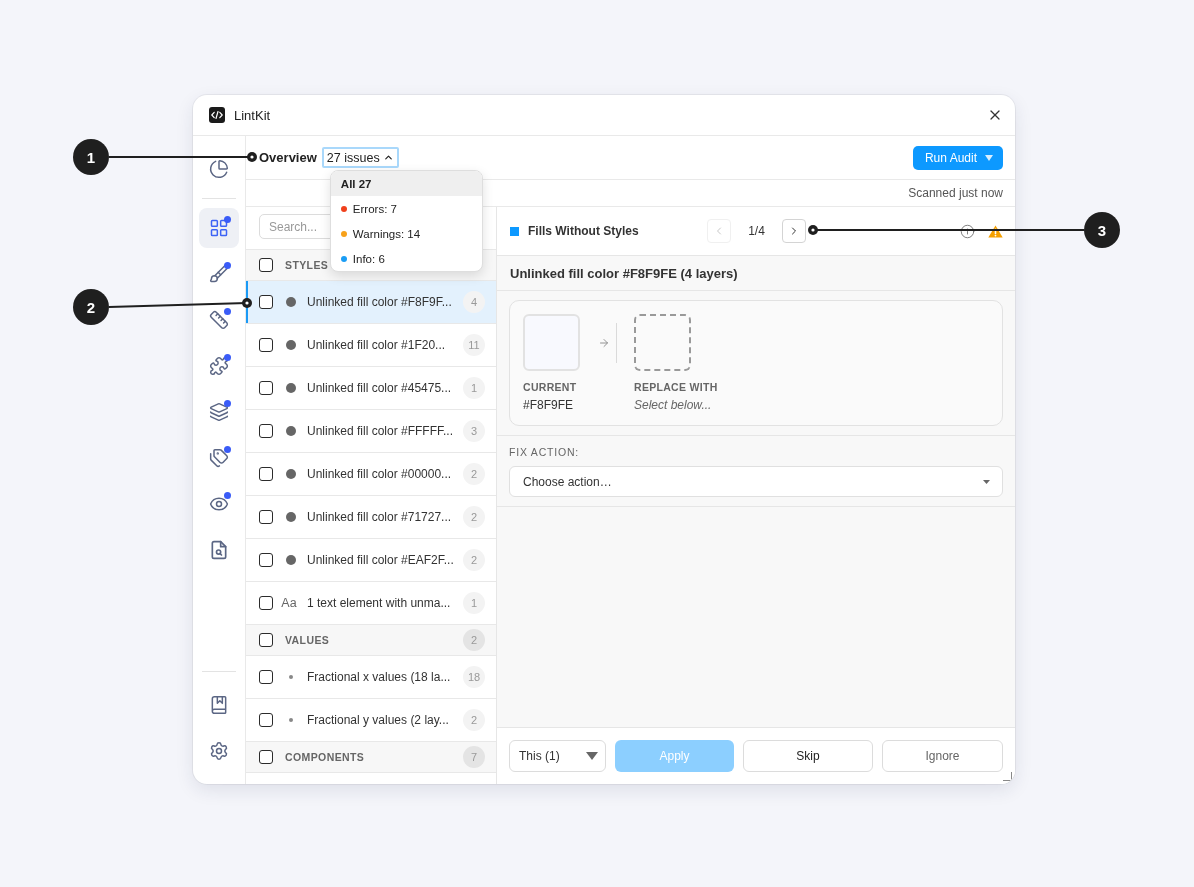 The image size is (1194, 887). Describe the element at coordinates (219, 320) in the screenshot. I see `ruler-icon` at that location.